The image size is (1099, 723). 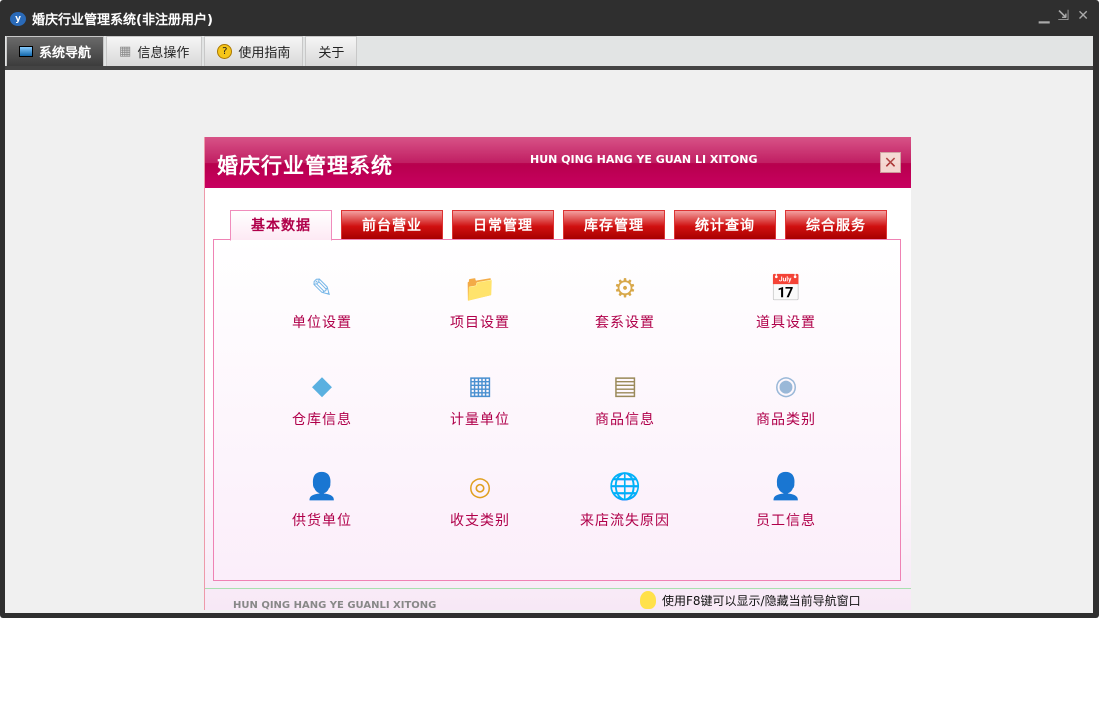 I want to click on nav-item-label: 商品类别, so click(x=786, y=420).